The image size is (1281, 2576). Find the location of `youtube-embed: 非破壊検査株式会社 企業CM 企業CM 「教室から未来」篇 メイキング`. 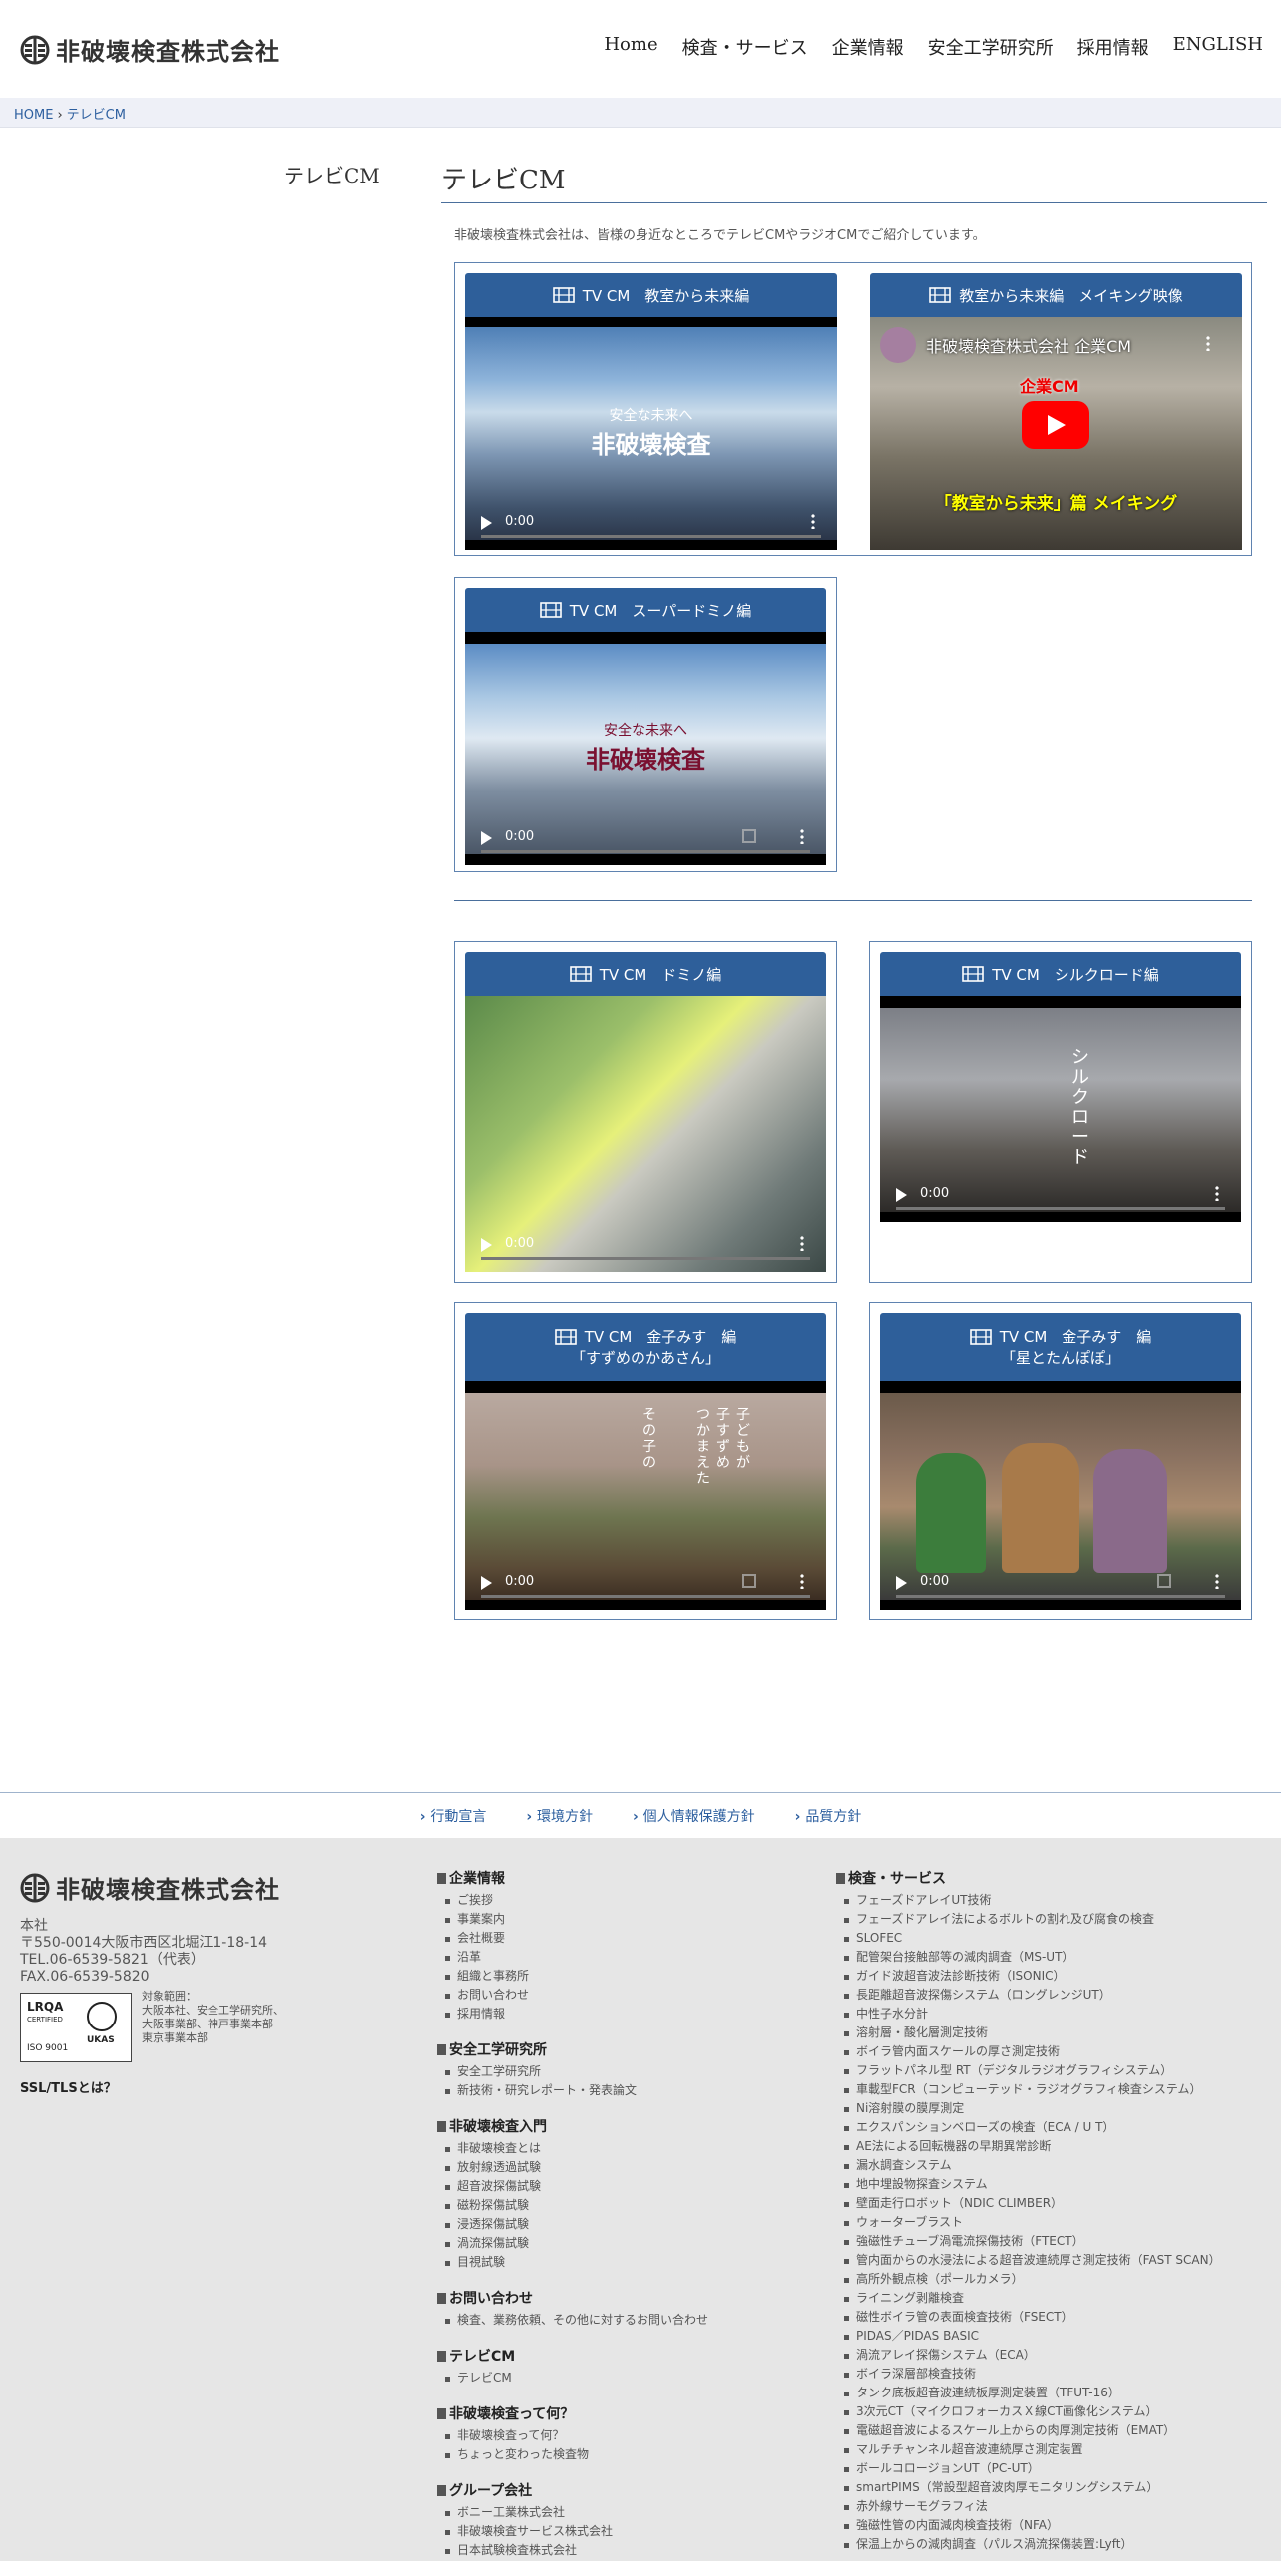

youtube-embed: 非破壊検査株式会社 企業CM 企業CM 「教室から未来」篇 メイキング is located at coordinates (1056, 433).